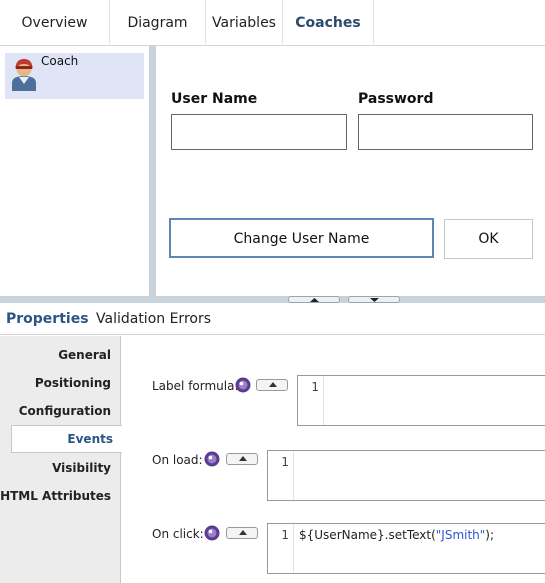 Image resolution: width=545 pixels, height=583 pixels. I want to click on username-label: User Name, so click(214, 99).